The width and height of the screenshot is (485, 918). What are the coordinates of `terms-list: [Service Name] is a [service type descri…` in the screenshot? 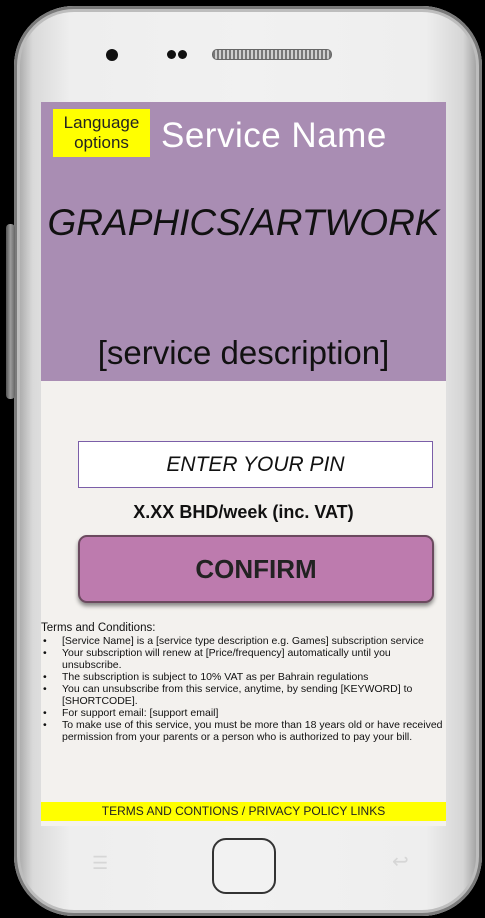 It's located at (243, 689).